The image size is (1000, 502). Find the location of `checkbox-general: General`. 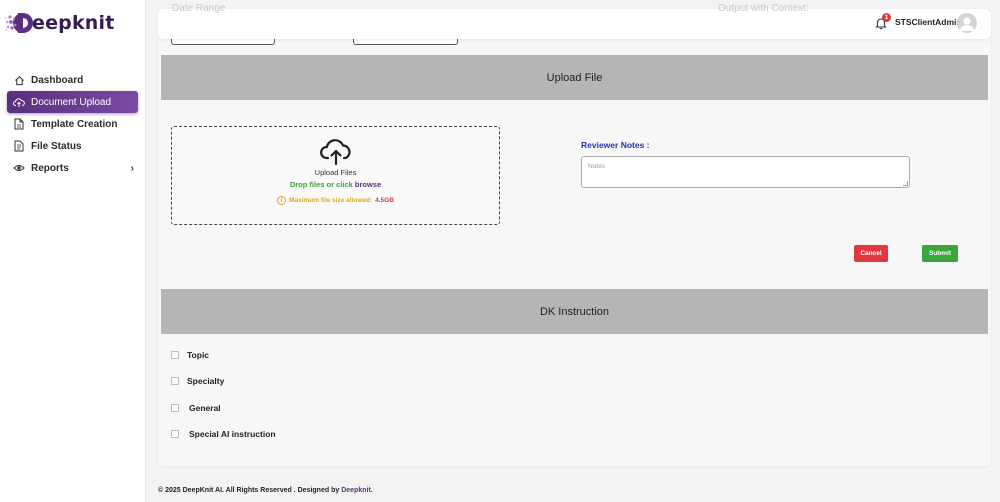

checkbox-general: General is located at coordinates (196, 408).